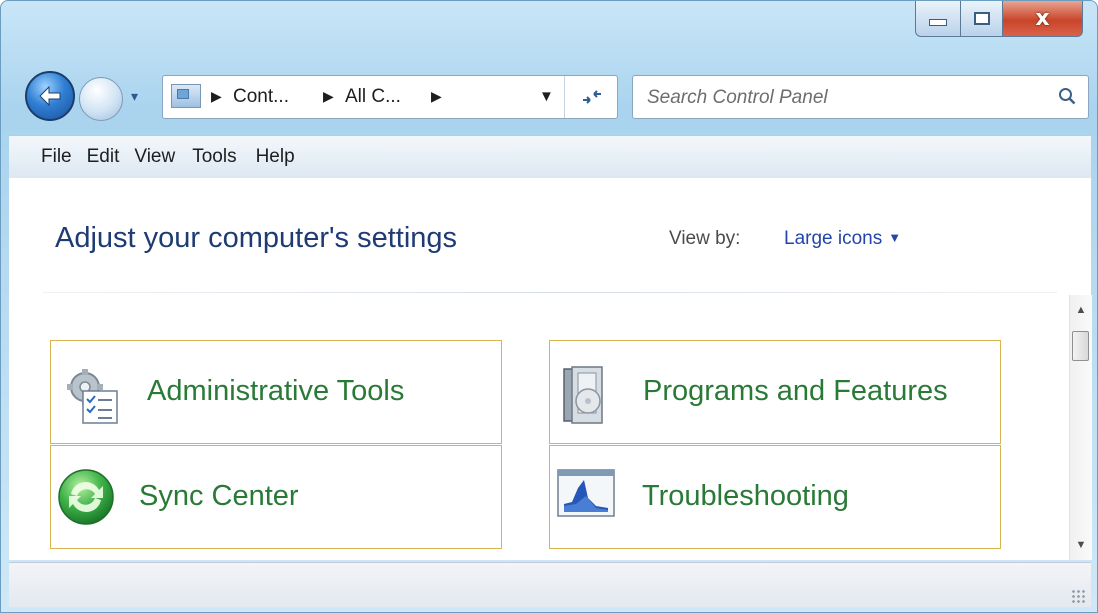 Image resolution: width=1098 pixels, height=613 pixels. I want to click on maximize-button, so click(982, 19).